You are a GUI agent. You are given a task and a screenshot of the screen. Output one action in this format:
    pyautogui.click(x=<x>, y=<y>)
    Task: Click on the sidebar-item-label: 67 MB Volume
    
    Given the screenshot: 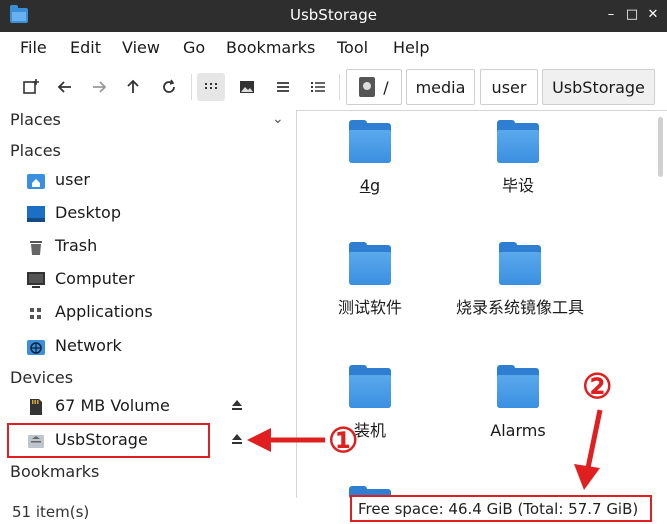 What is the action you would take?
    pyautogui.click(x=112, y=405)
    